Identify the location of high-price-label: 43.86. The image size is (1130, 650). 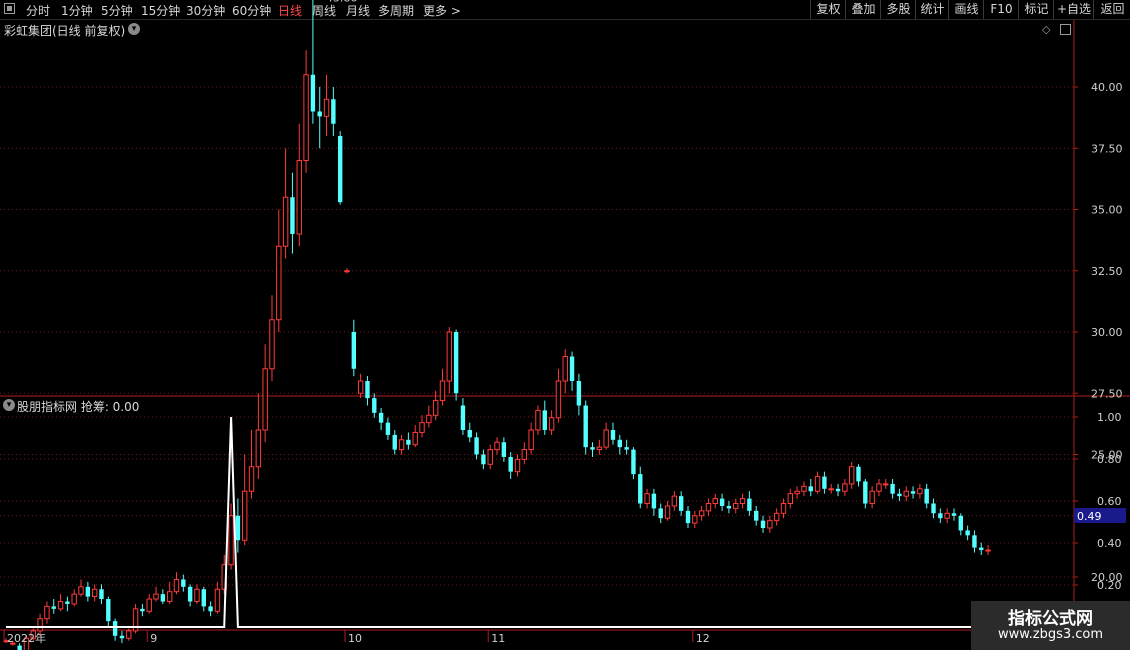
(342, 2).